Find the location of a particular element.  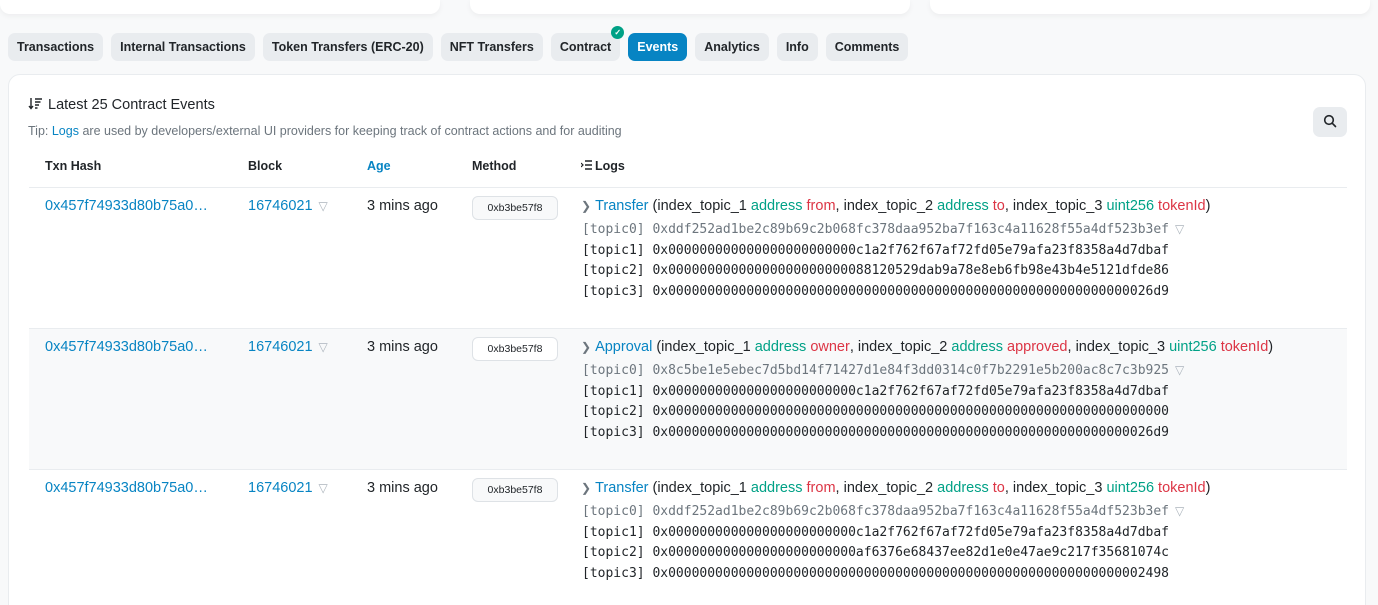

tab-token-transfers: Token Transfers (ERC-20) is located at coordinates (347, 47).